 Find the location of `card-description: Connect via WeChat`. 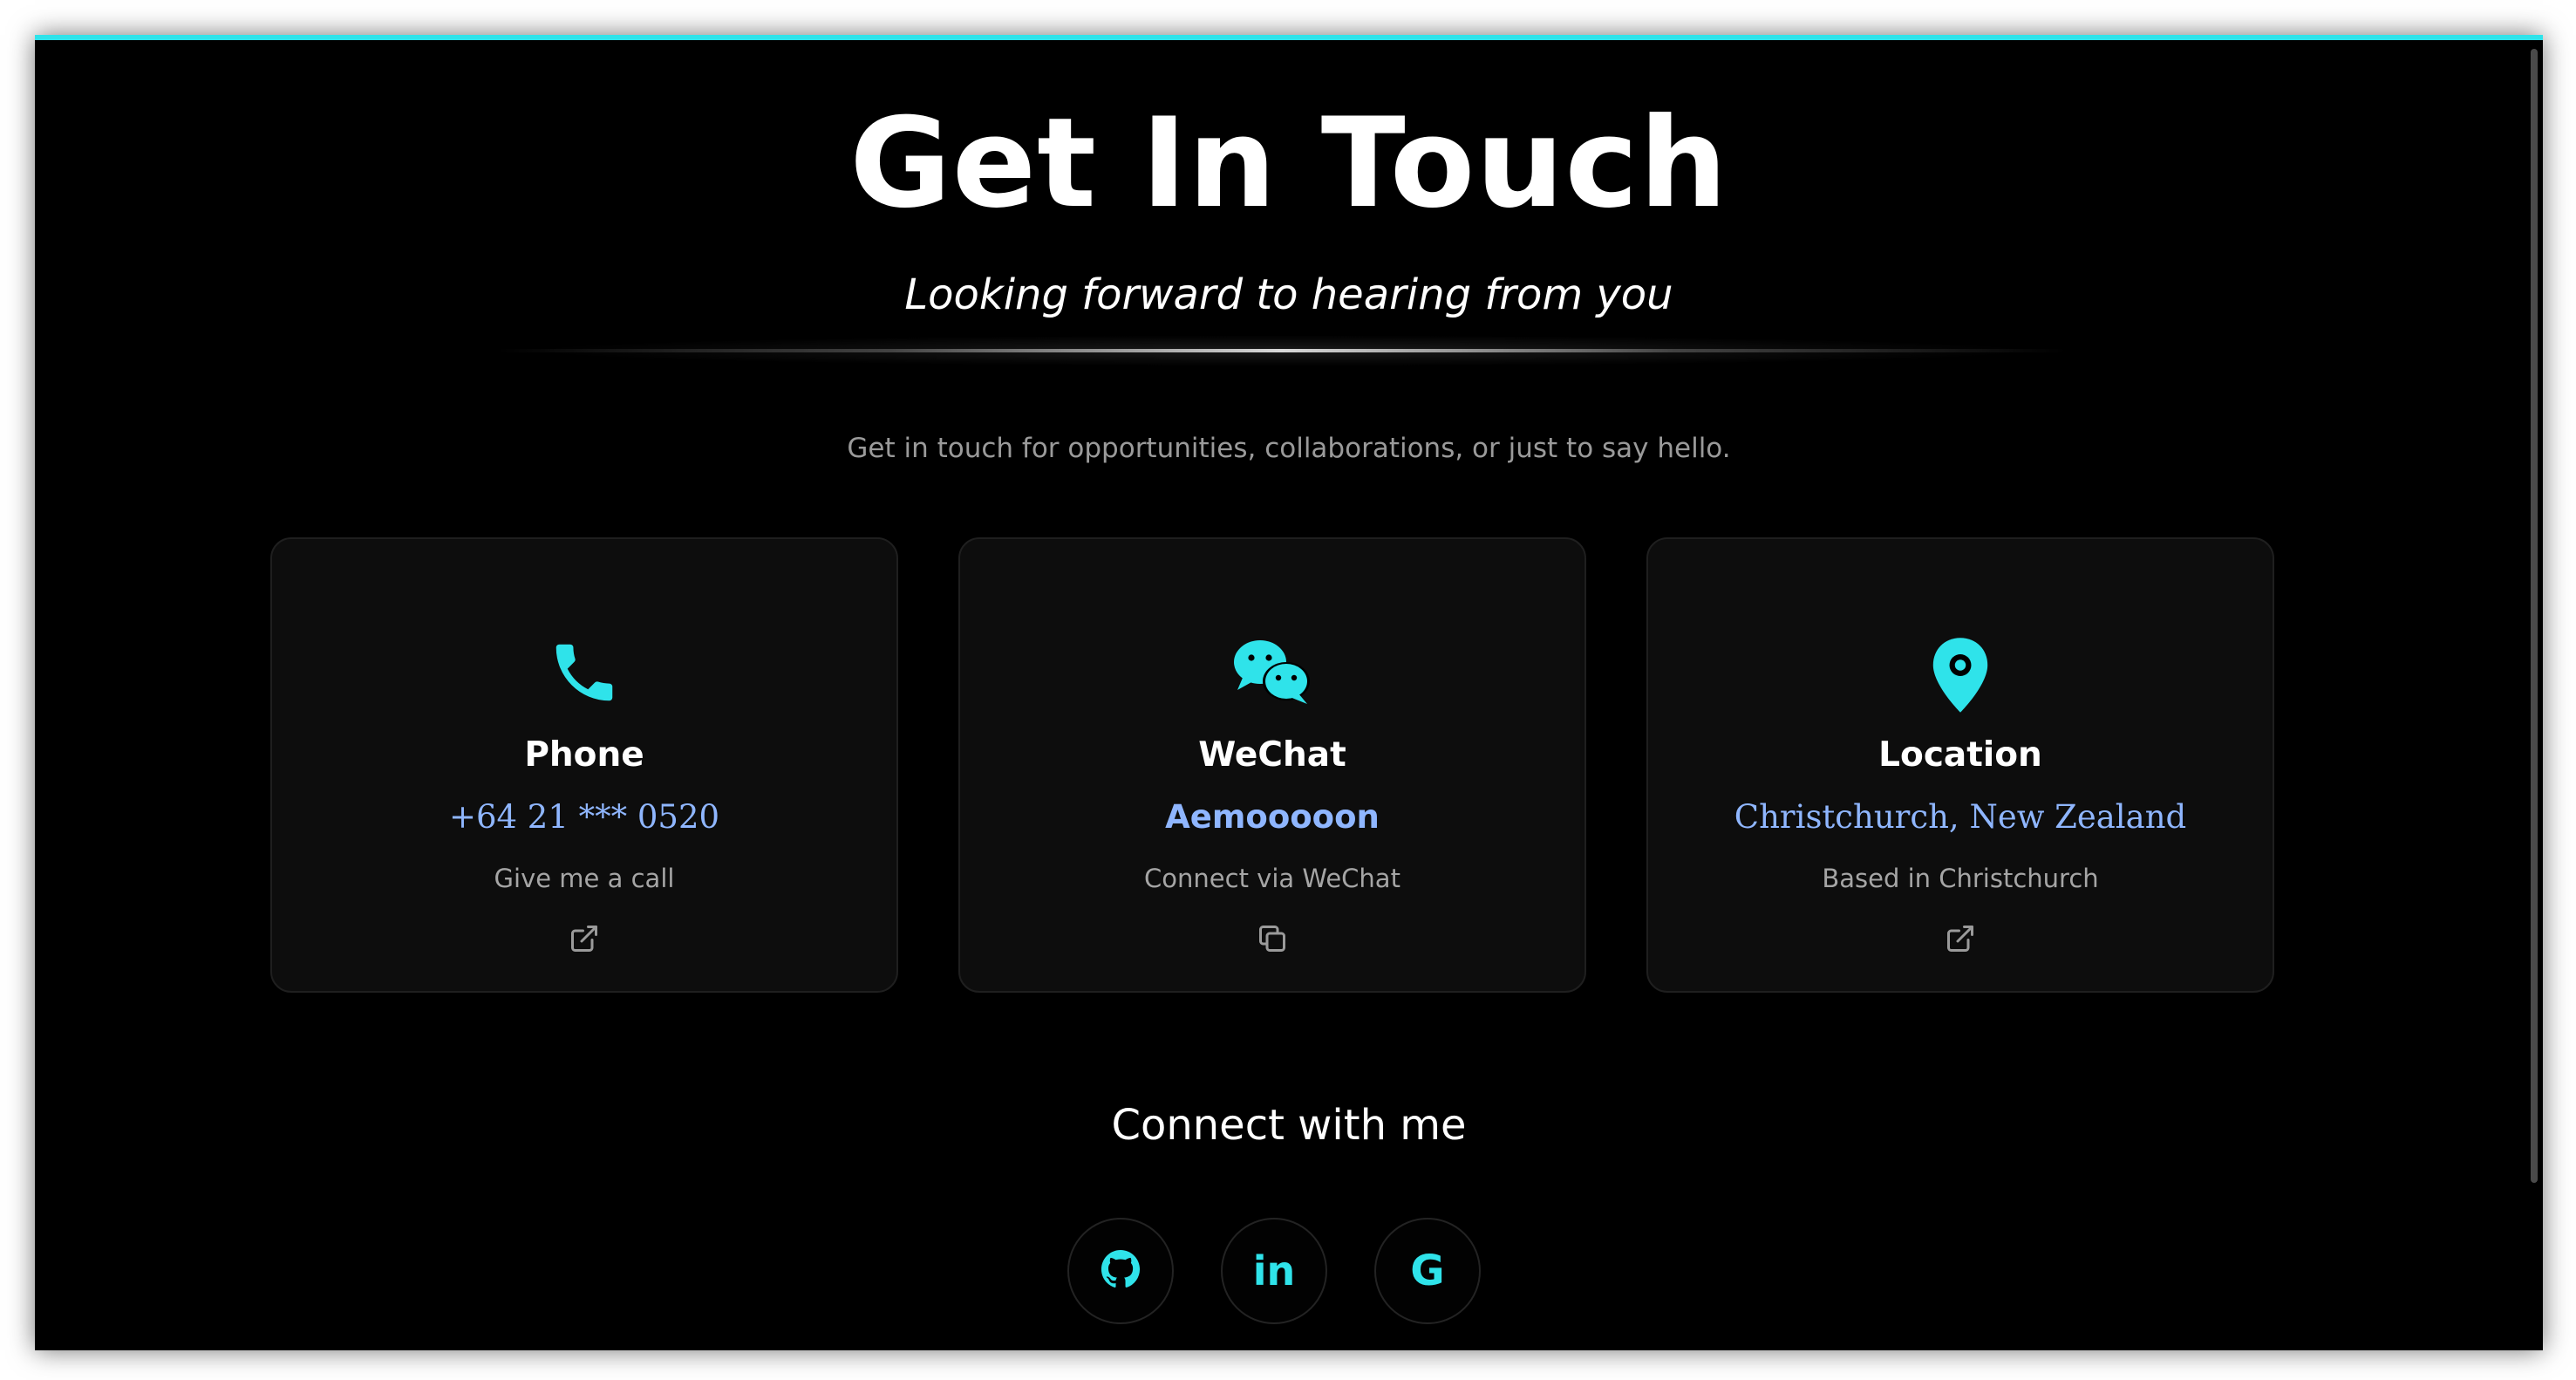

card-description: Connect via WeChat is located at coordinates (1272, 878).